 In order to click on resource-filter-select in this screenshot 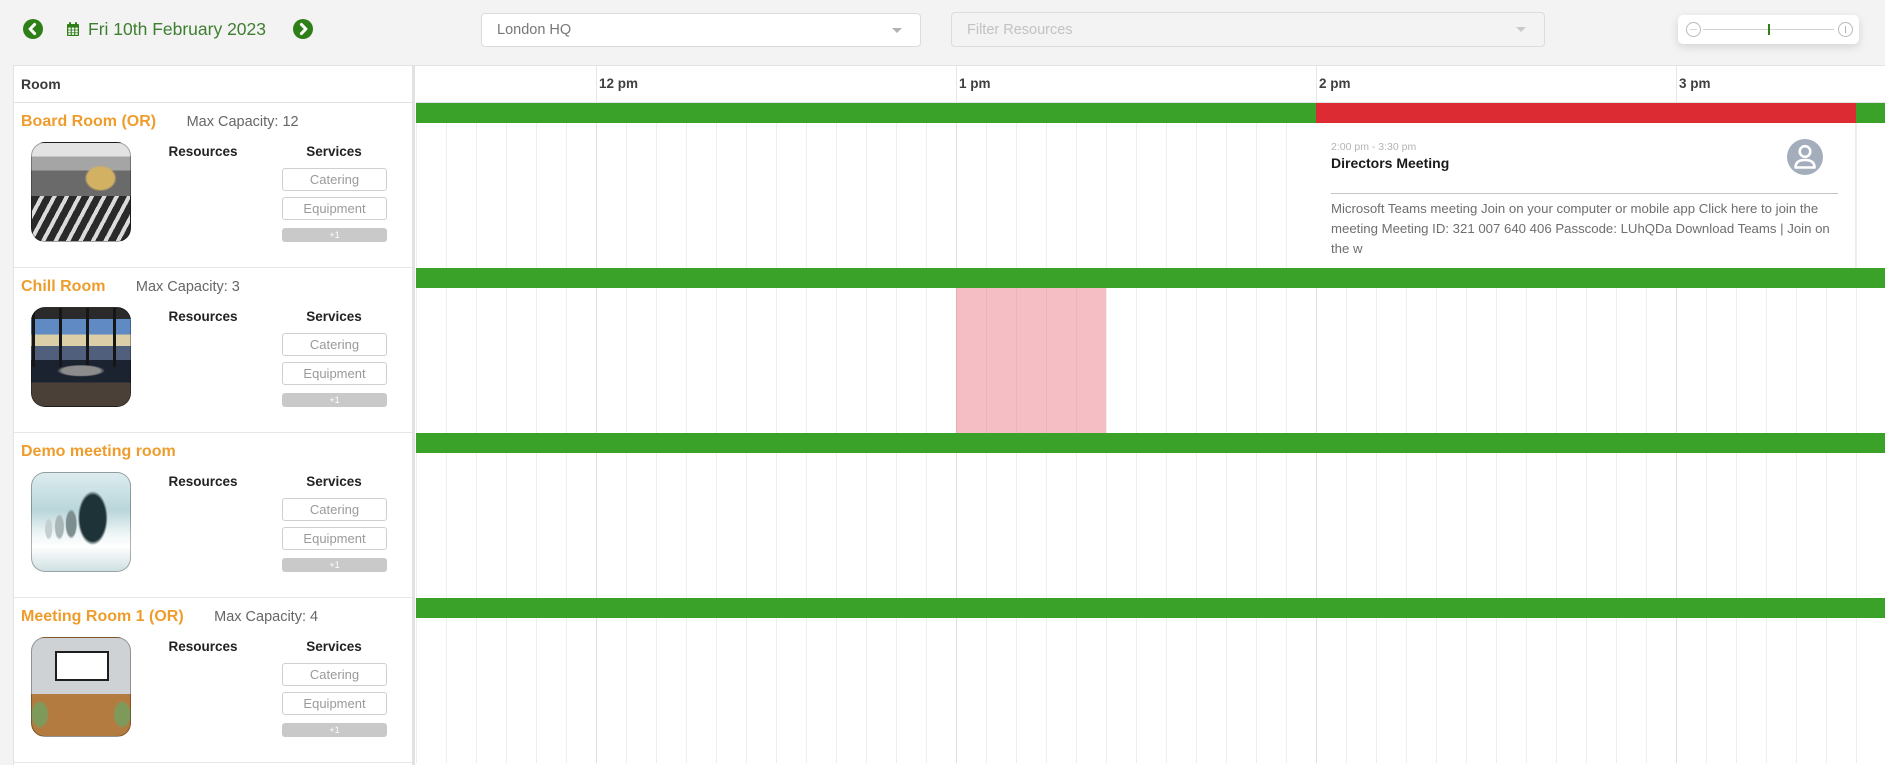, I will do `click(1248, 29)`.